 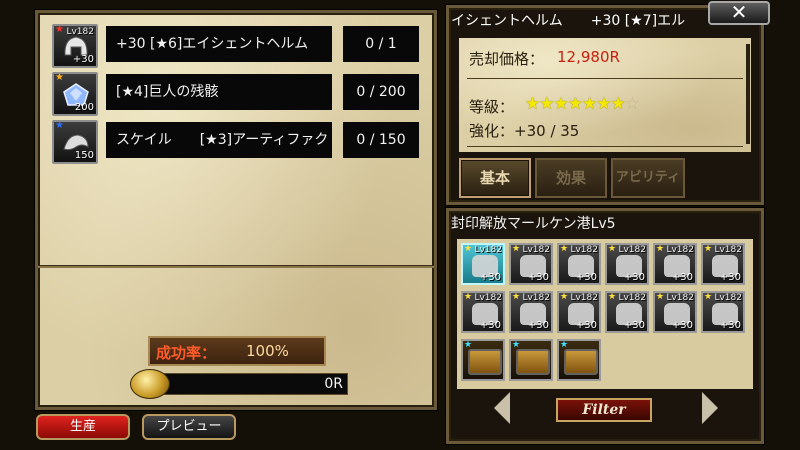 What do you see at coordinates (739, 13) in the screenshot?
I see `close-button: ✕` at bounding box center [739, 13].